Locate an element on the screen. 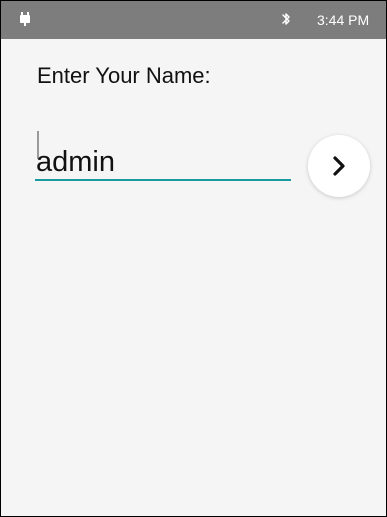  status-time: 3:44 PM is located at coordinates (343, 20).